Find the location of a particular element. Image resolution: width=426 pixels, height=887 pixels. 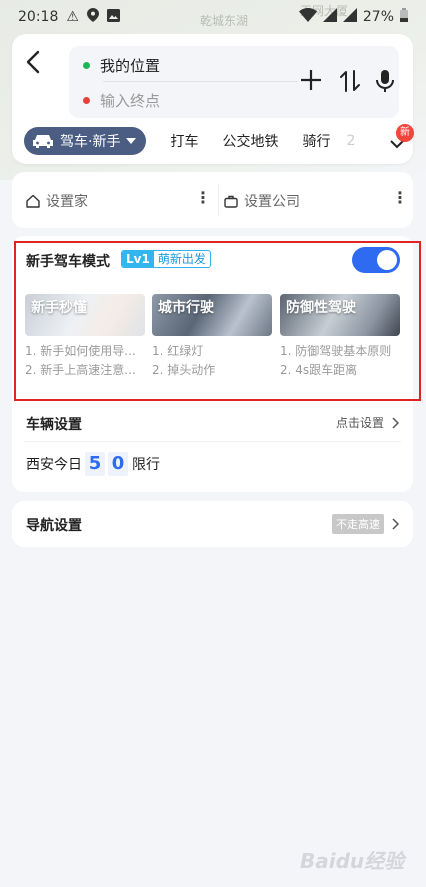

tab-transit: 公交地铁 is located at coordinates (250, 141).